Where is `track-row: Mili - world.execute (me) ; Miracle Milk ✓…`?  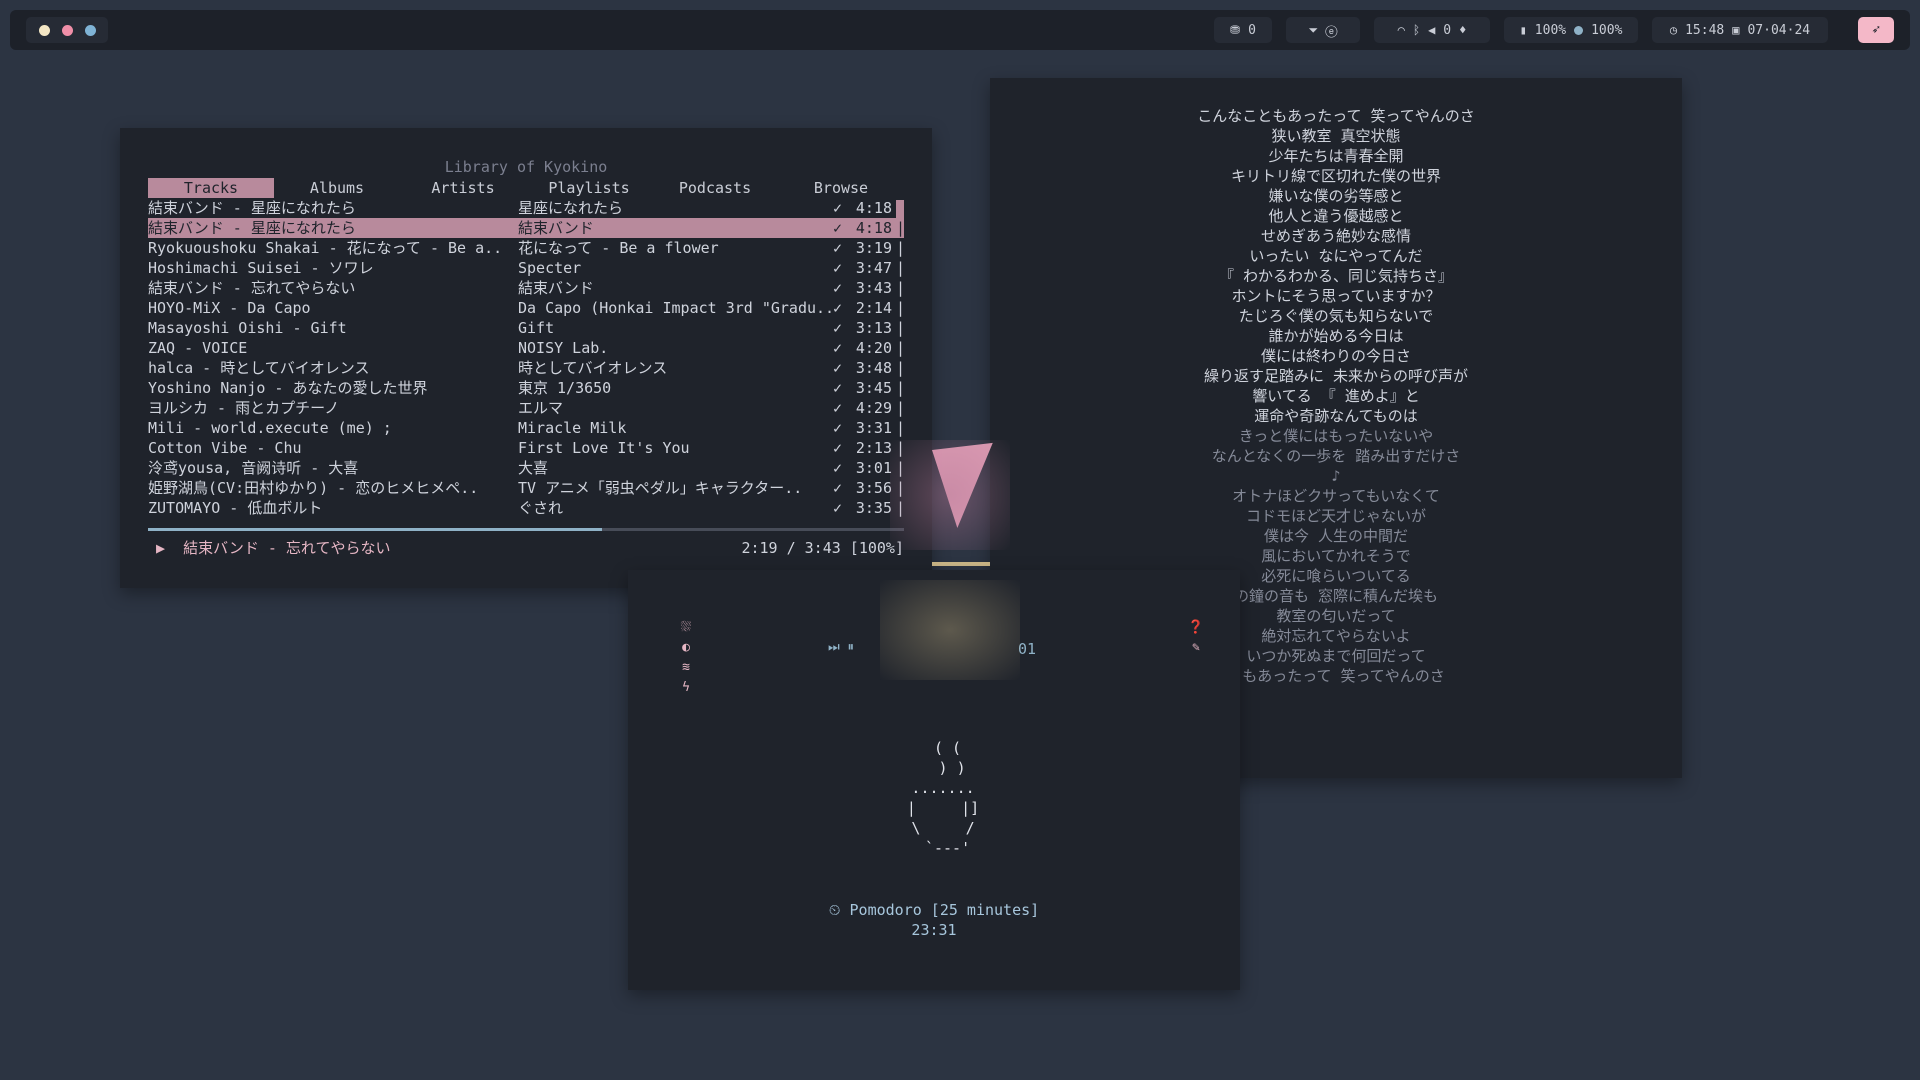 track-row: Mili - world.execute (me) ; Miracle Milk ✓… is located at coordinates (526, 428).